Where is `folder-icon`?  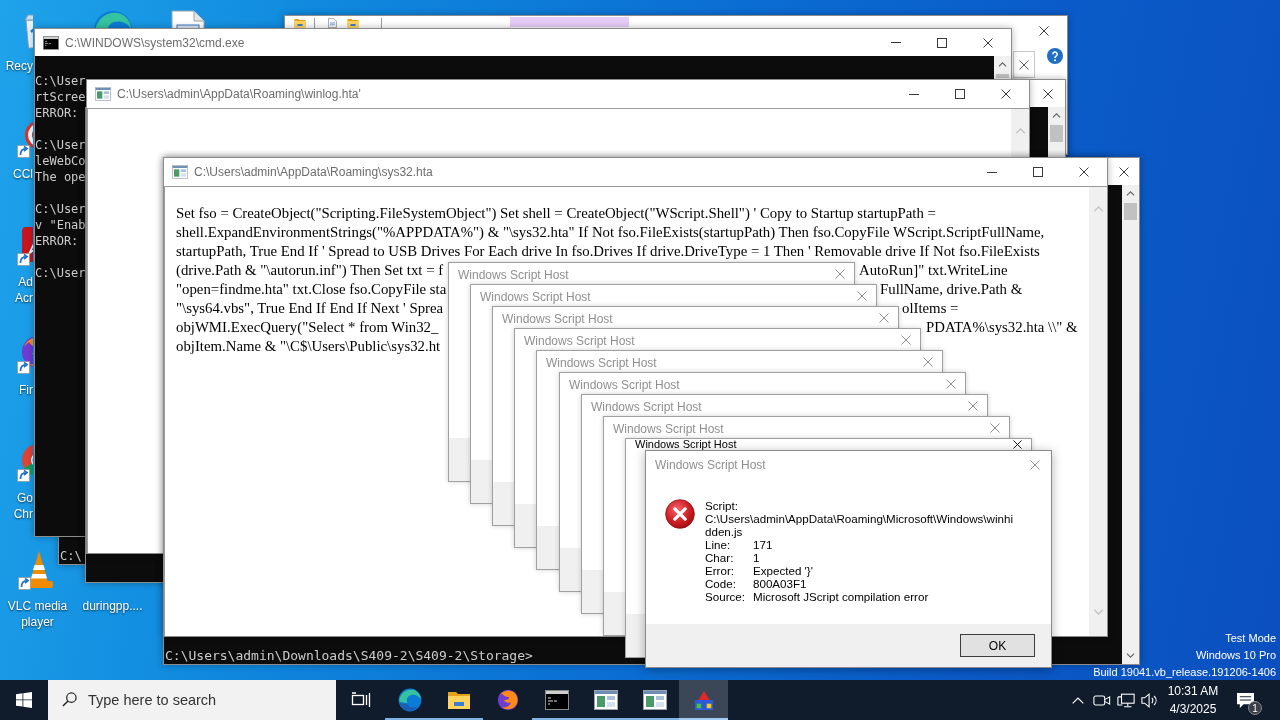 folder-icon is located at coordinates (458, 700).